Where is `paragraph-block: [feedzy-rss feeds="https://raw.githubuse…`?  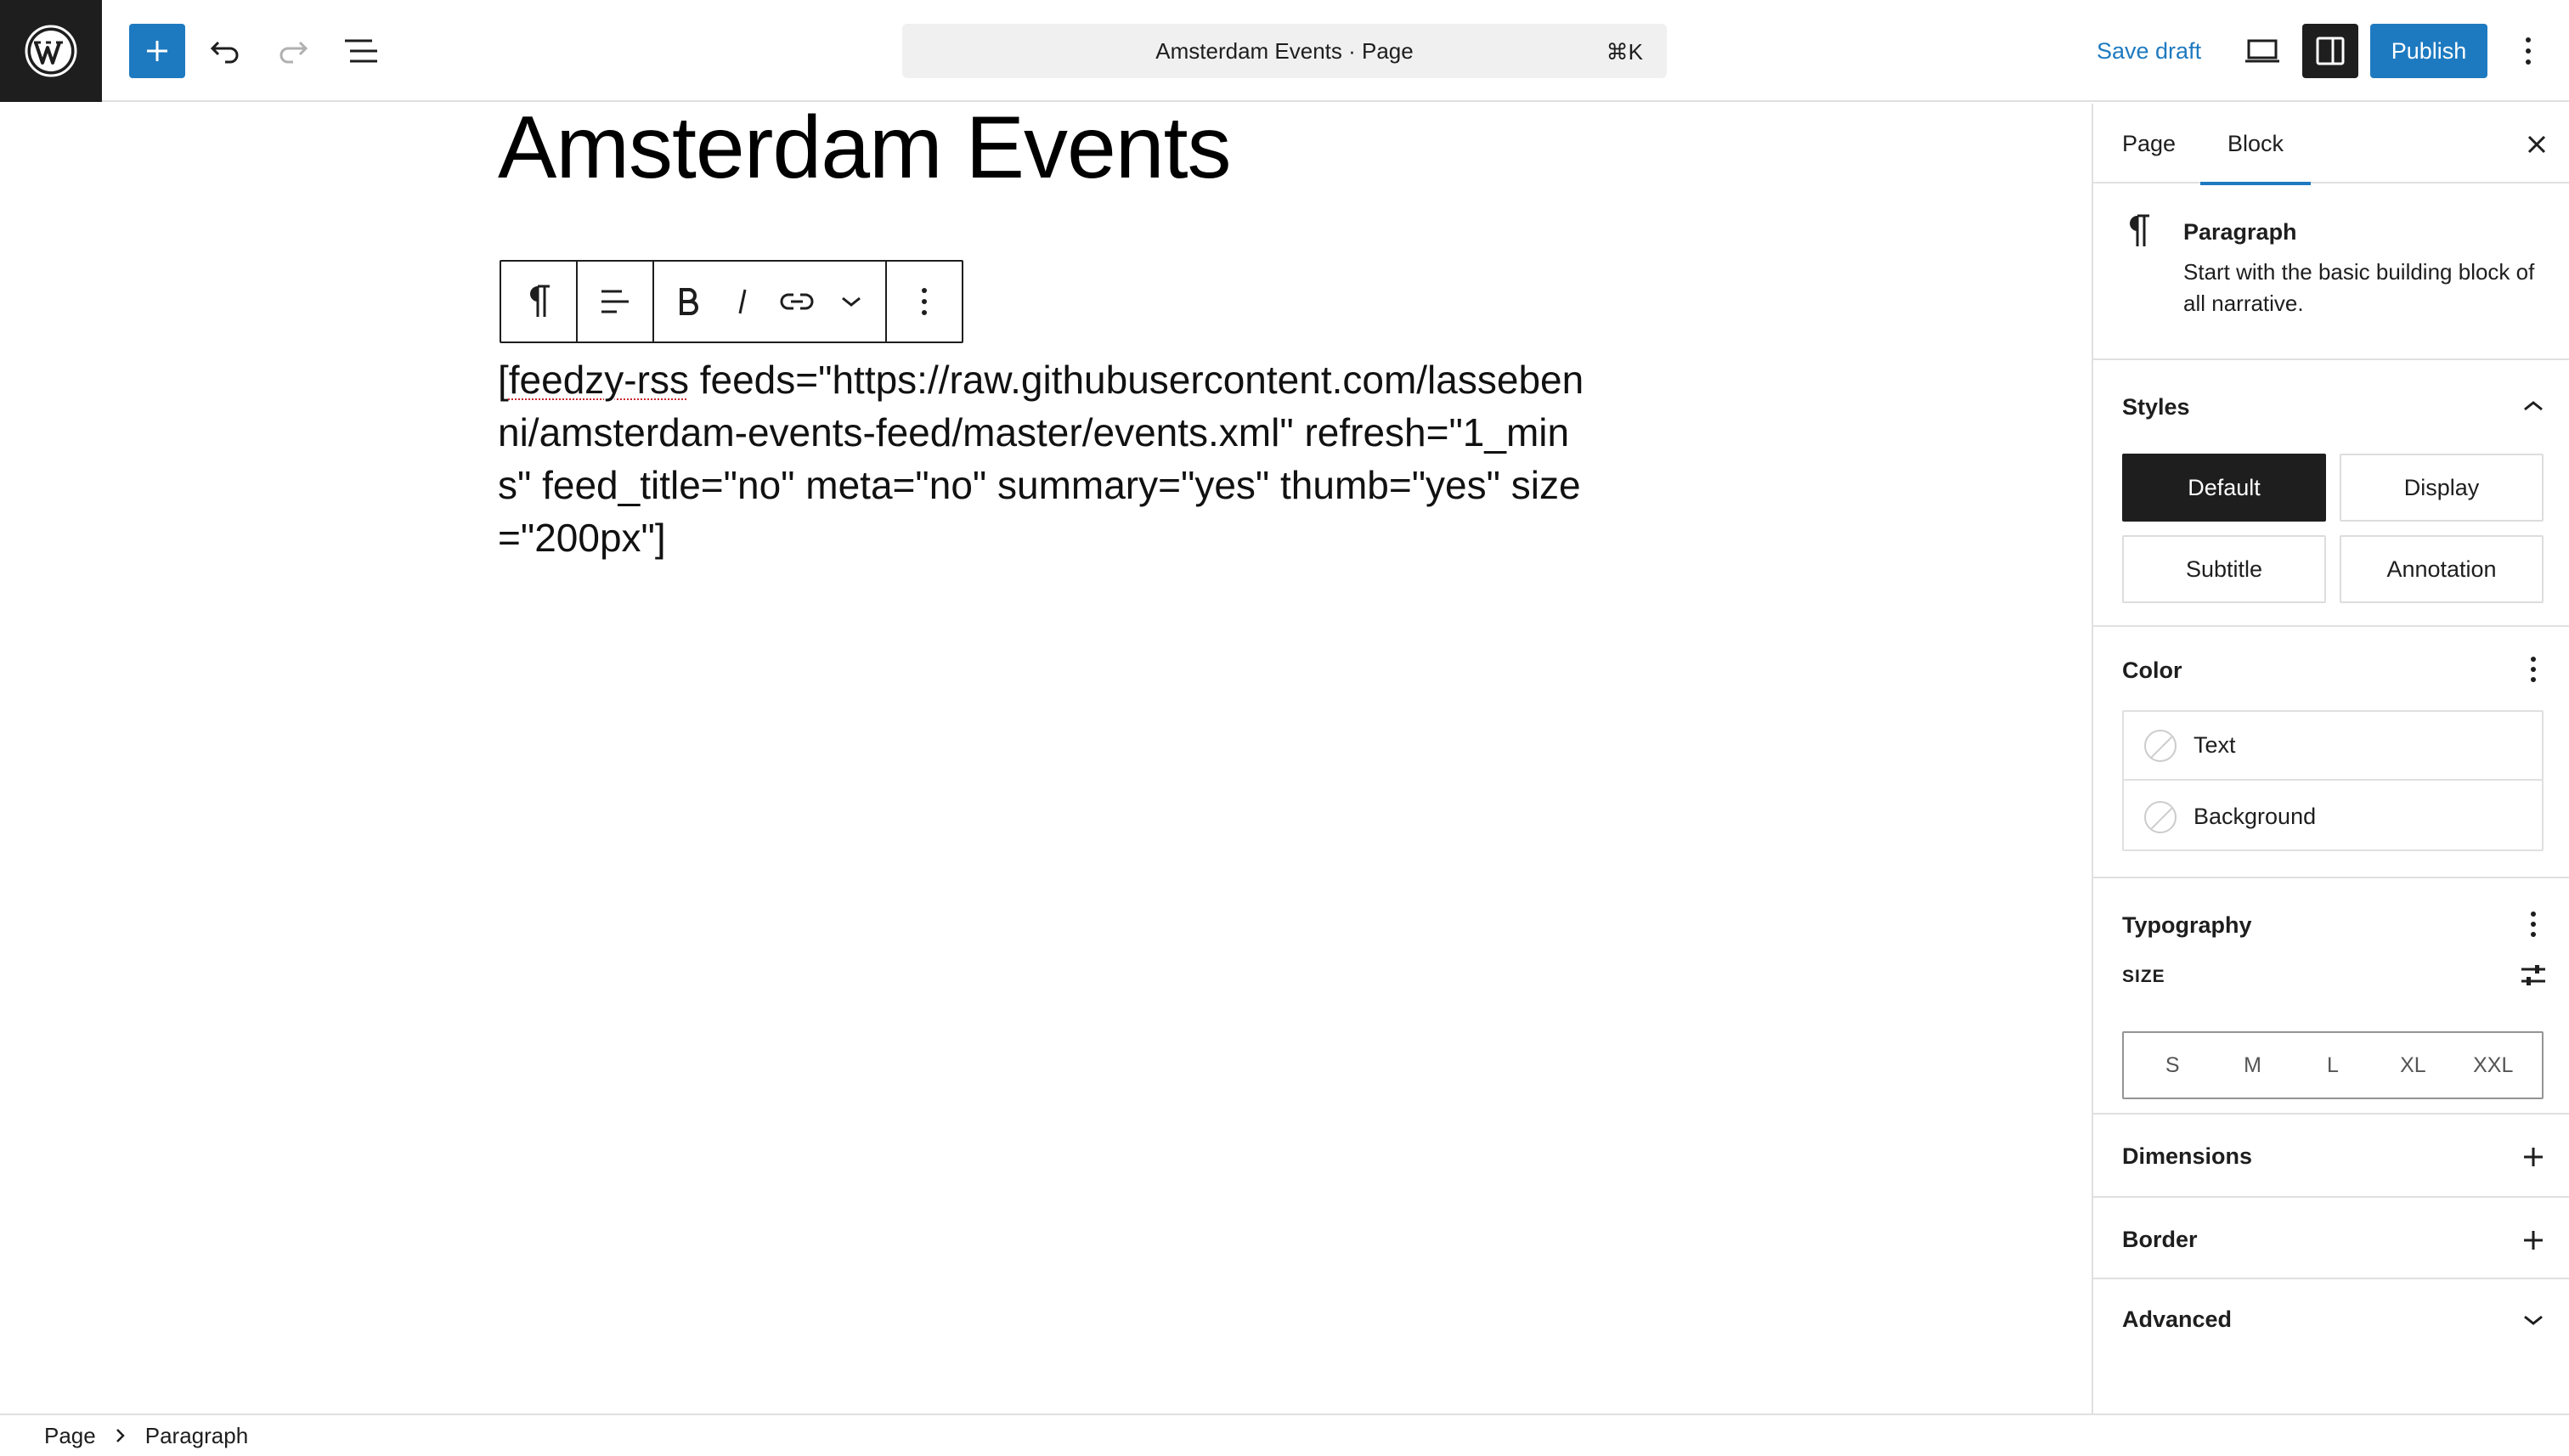 paragraph-block: [feedzy-rss feeds="https://raw.githubuse… is located at coordinates (1050, 459).